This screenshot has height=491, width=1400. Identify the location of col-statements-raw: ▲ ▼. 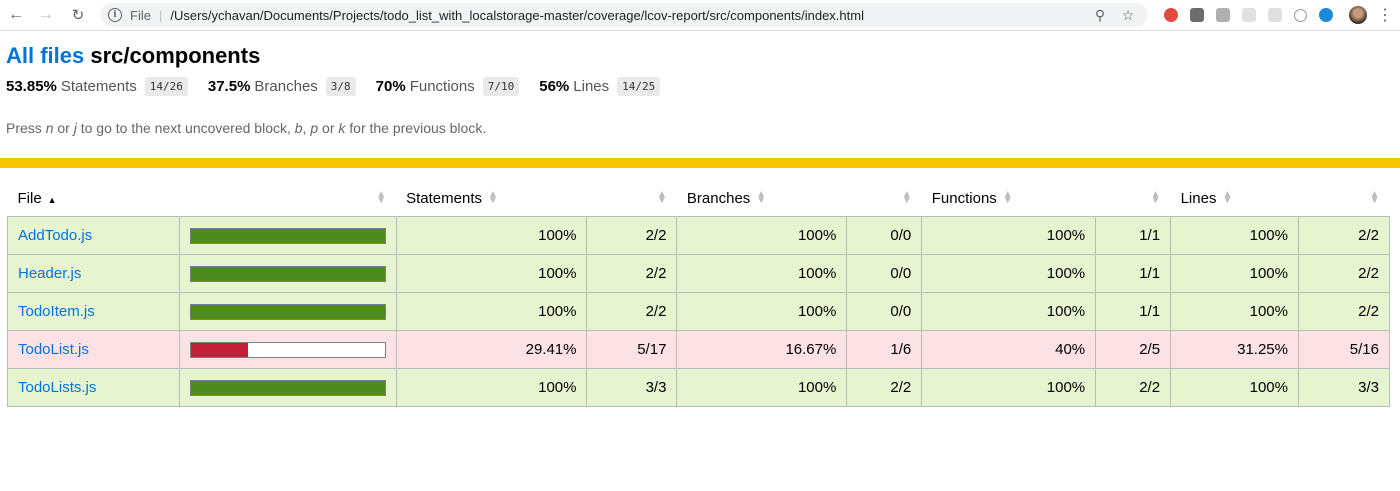
(632, 198).